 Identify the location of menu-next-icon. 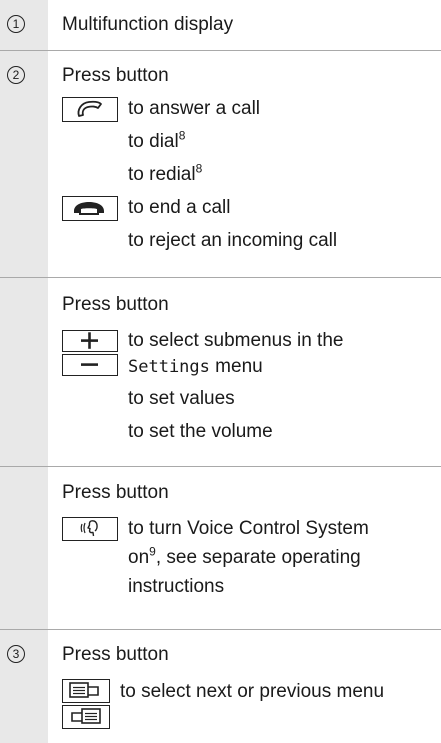
(84, 690).